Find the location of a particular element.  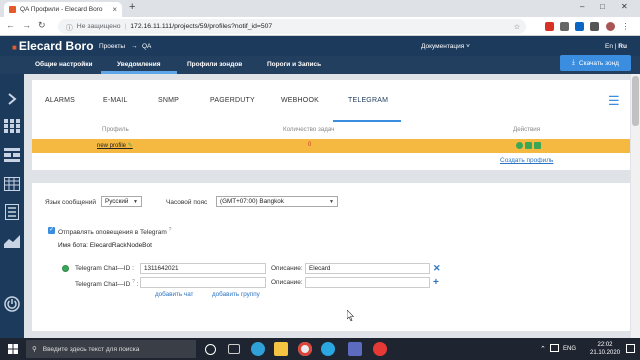

browser-tab: QA Профили - Elecard Boro × is located at coordinates (63, 9).